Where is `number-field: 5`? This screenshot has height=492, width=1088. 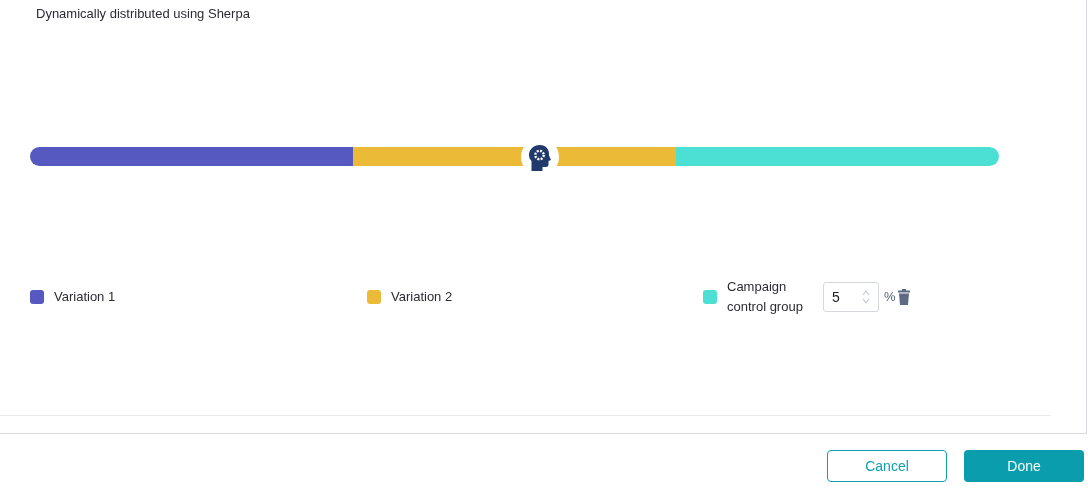 number-field: 5 is located at coordinates (851, 297).